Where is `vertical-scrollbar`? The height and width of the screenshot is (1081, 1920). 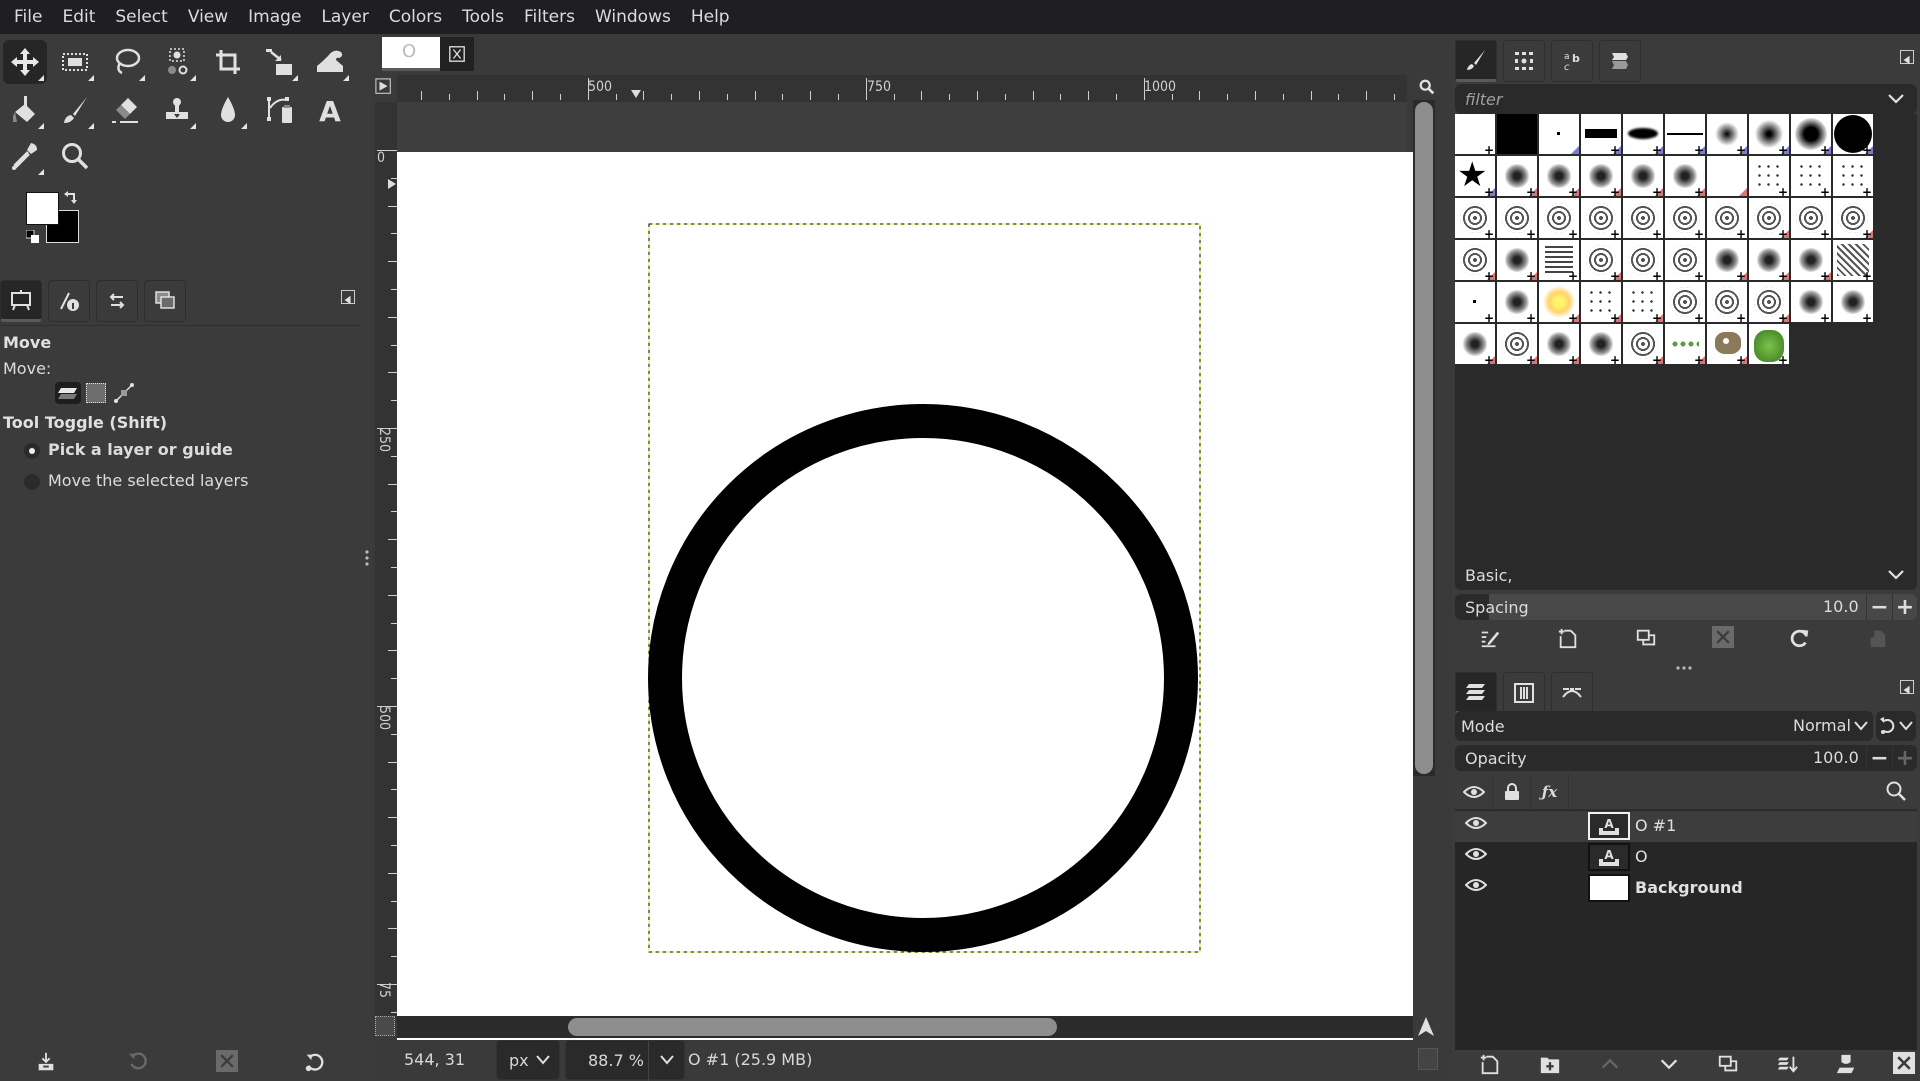
vertical-scrollbar is located at coordinates (1424, 438).